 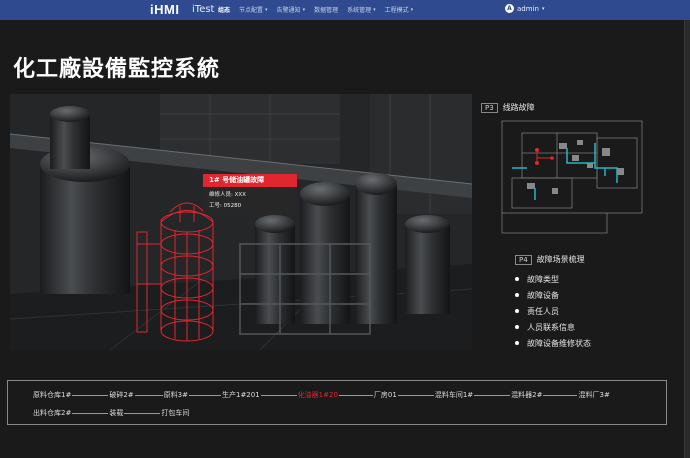 What do you see at coordinates (526, 395) in the screenshot?
I see `process-node: 混料器2#` at bounding box center [526, 395].